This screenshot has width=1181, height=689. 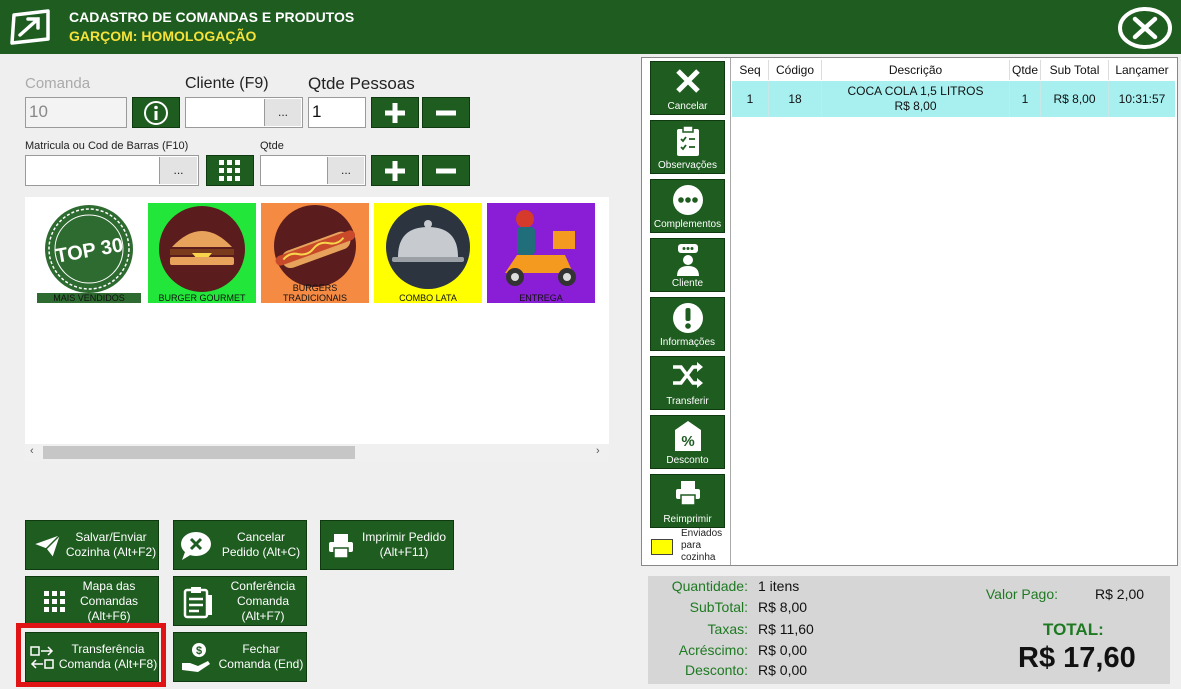 I want to click on conferencia-comanda-button: Conferência Comanda (Alt+F7), so click(x=240, y=601).